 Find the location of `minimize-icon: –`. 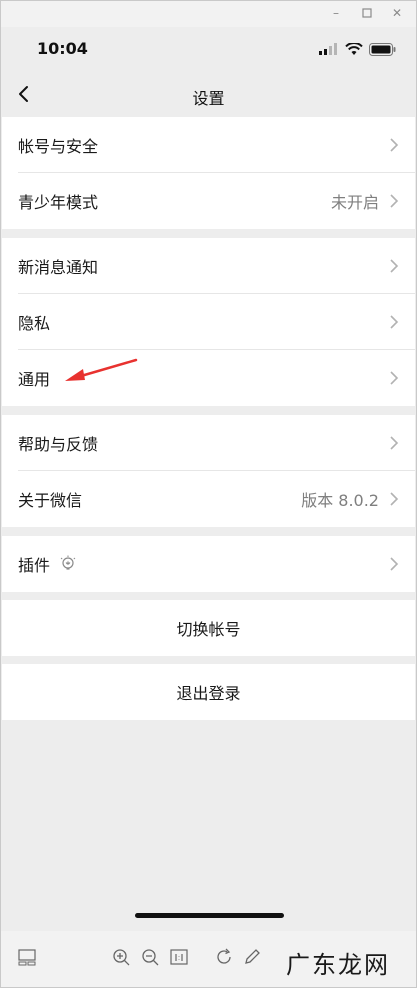

minimize-icon: – is located at coordinates (336, 13).